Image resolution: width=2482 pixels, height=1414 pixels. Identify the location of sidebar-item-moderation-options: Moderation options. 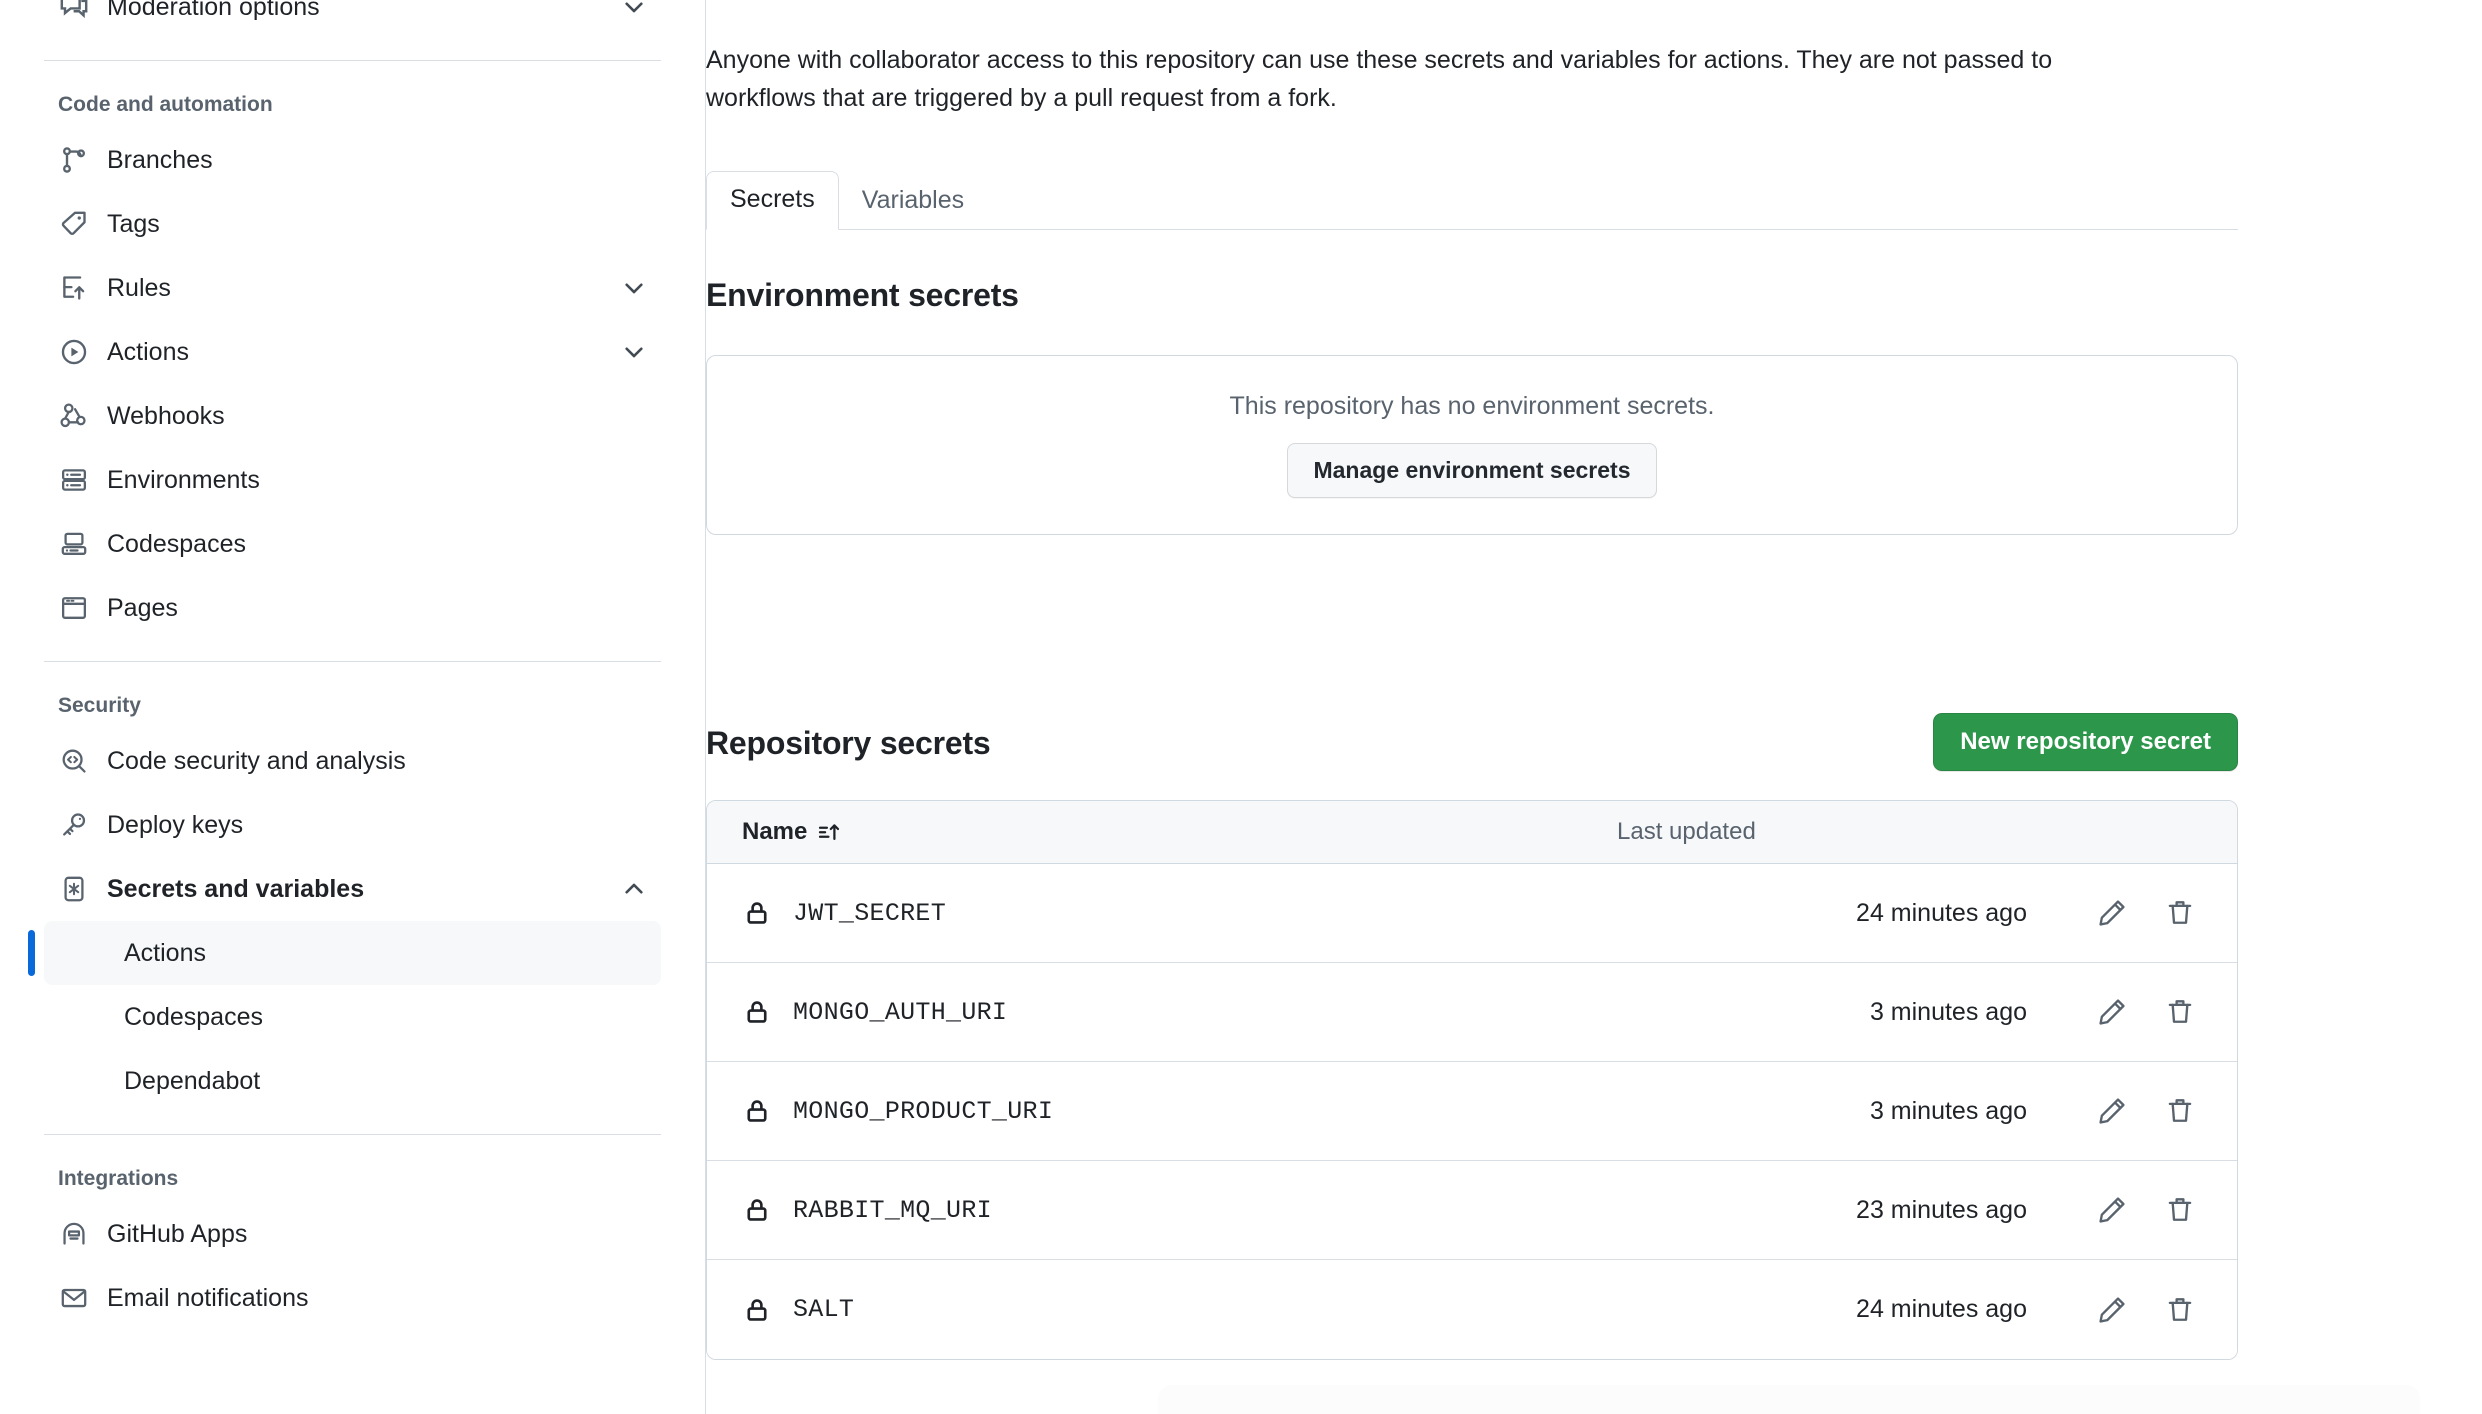
(352, 19).